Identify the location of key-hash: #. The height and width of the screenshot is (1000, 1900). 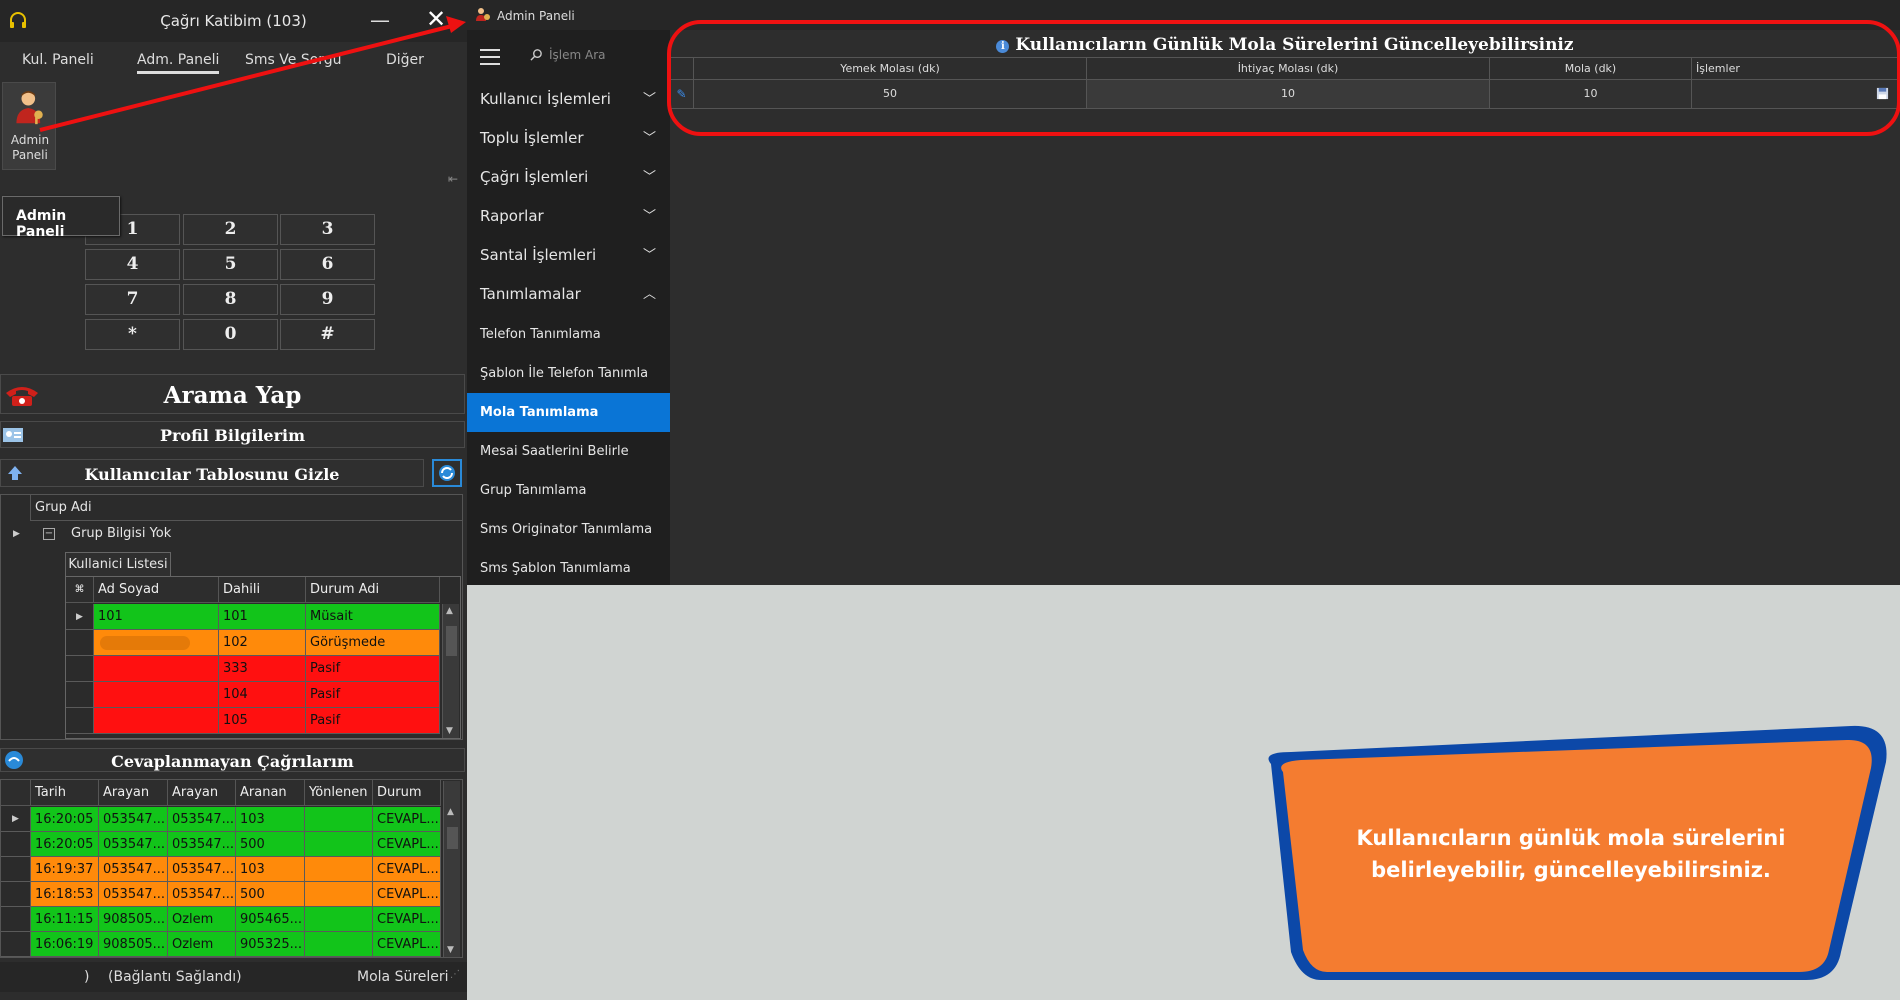
(327, 334).